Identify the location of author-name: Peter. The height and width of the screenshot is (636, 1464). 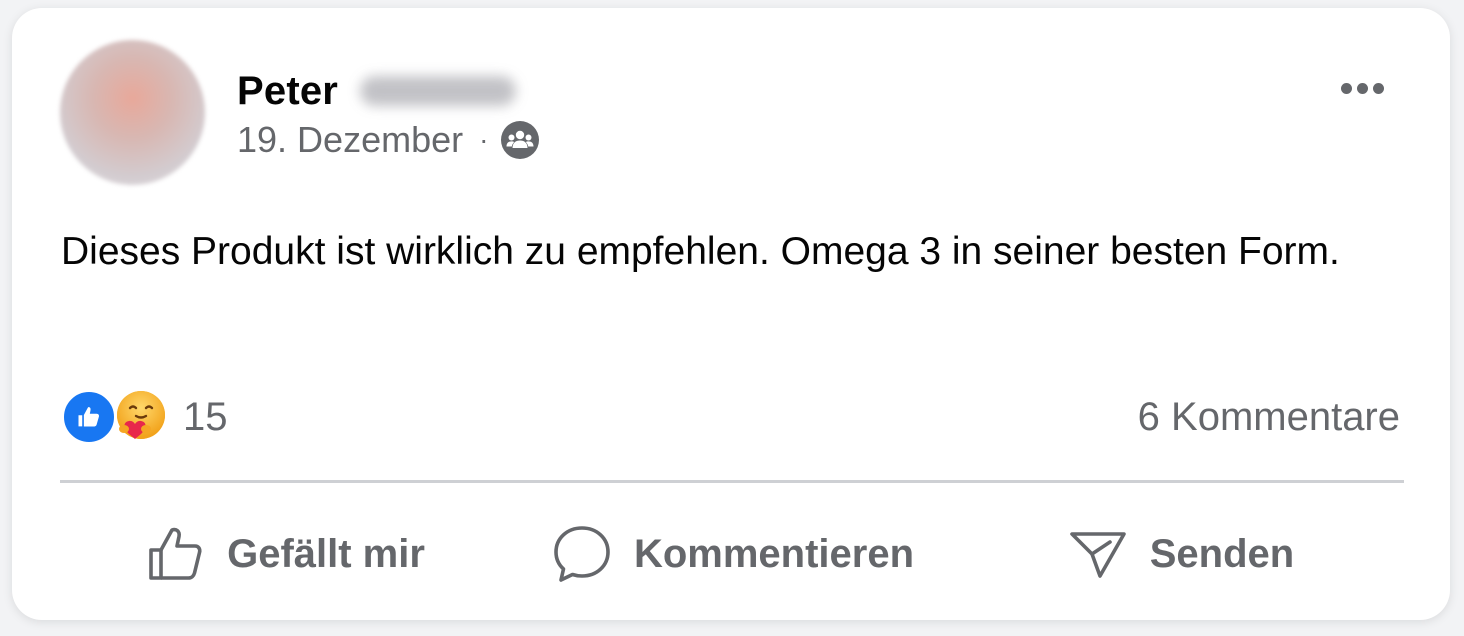
(377, 91).